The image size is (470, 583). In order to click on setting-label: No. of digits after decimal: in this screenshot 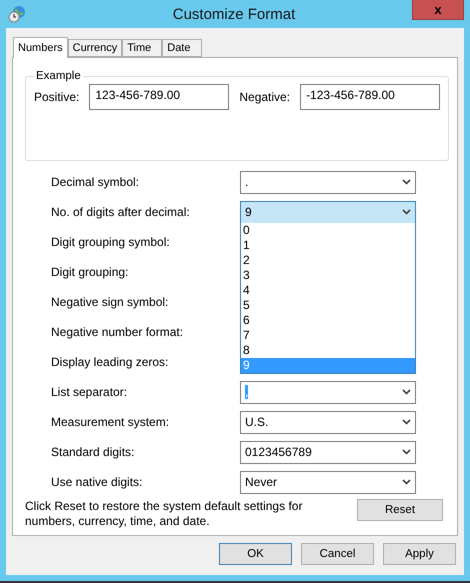, I will do `click(121, 212)`.